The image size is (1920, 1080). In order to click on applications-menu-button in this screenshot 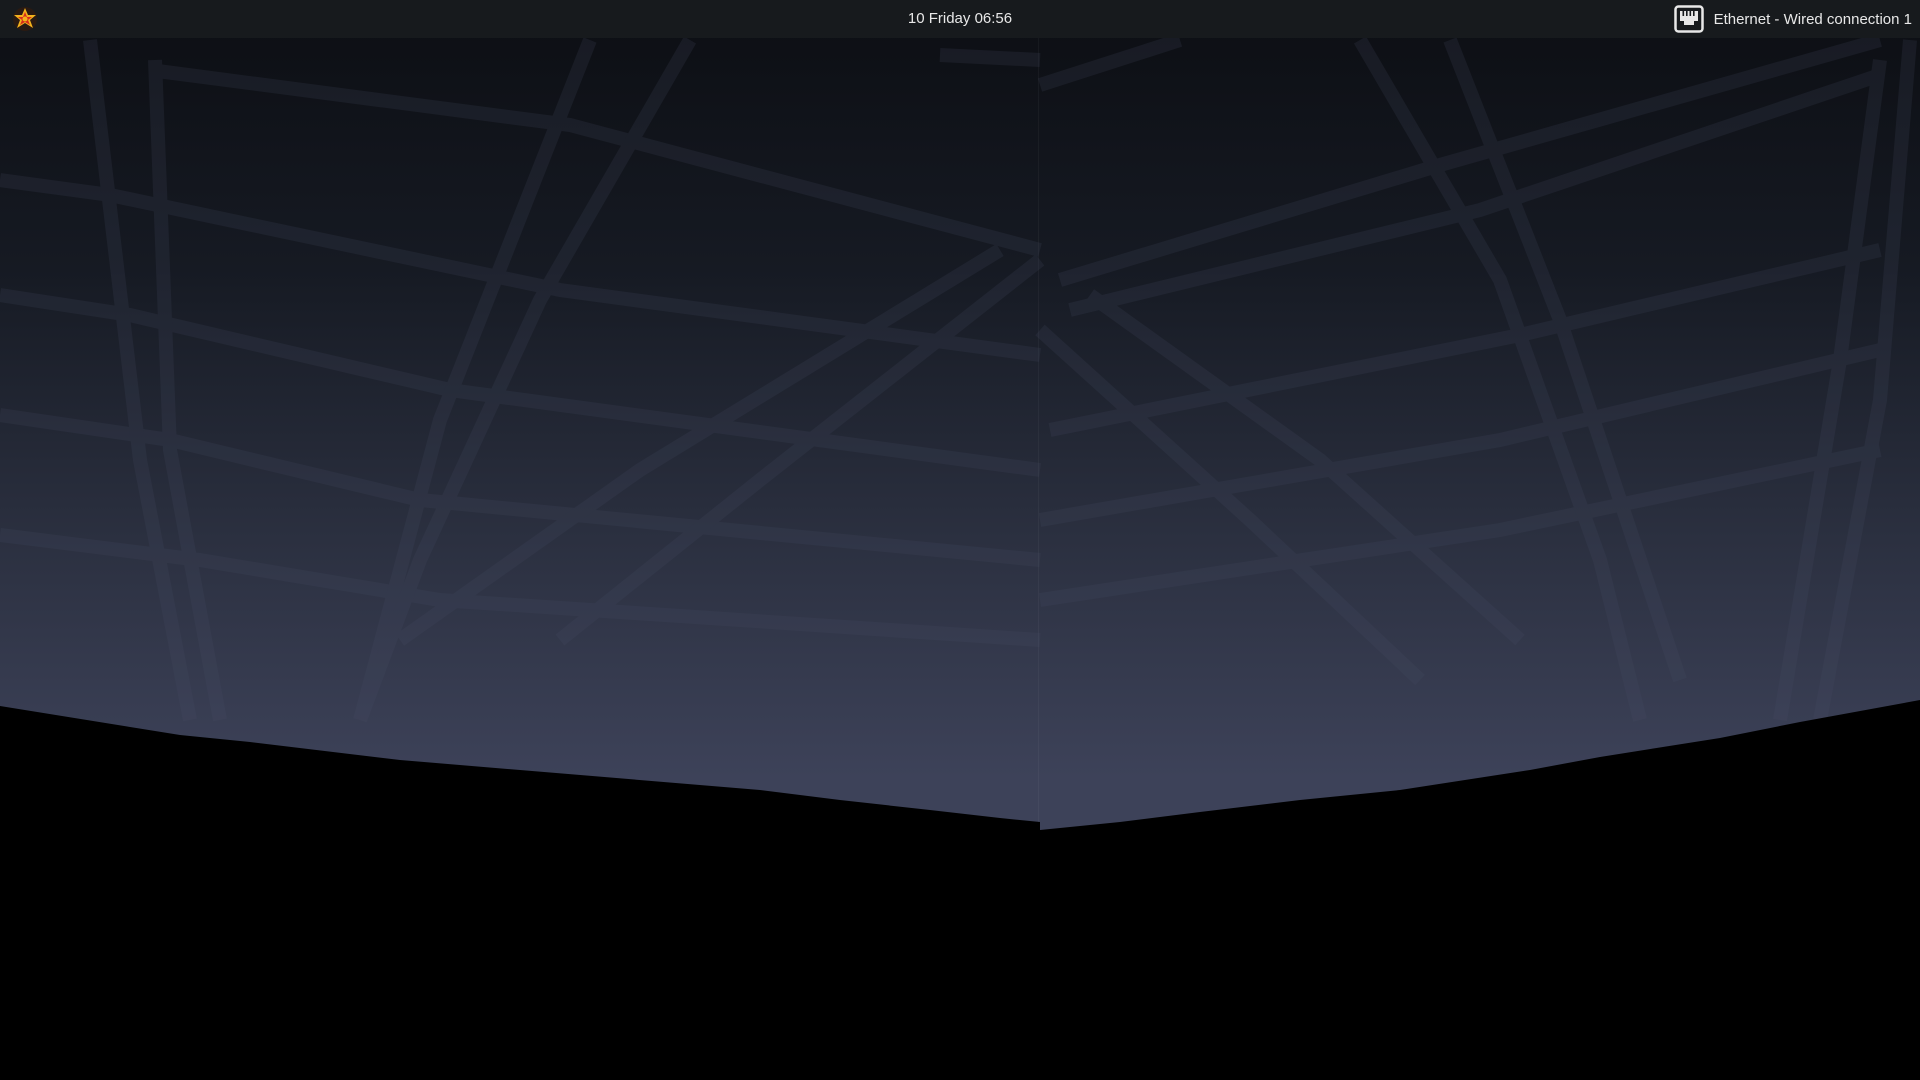, I will do `click(25, 19)`.